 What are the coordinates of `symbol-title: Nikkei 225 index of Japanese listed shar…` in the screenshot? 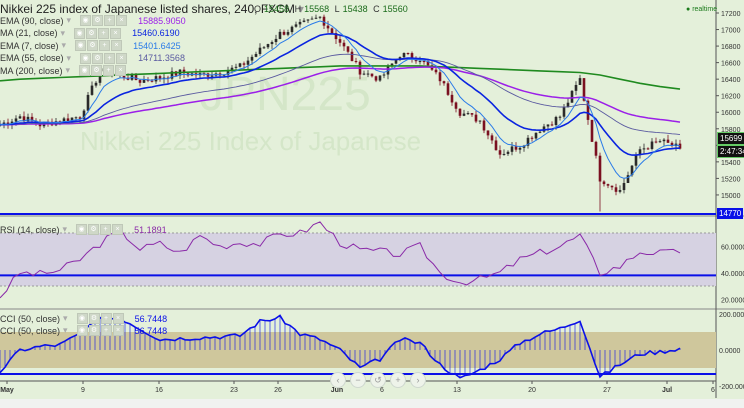 It's located at (147, 9).